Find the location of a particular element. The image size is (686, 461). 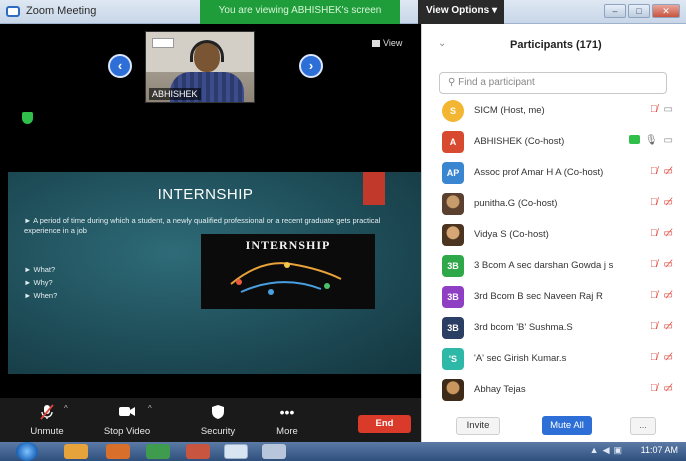

video-poster is located at coordinates (163, 43).